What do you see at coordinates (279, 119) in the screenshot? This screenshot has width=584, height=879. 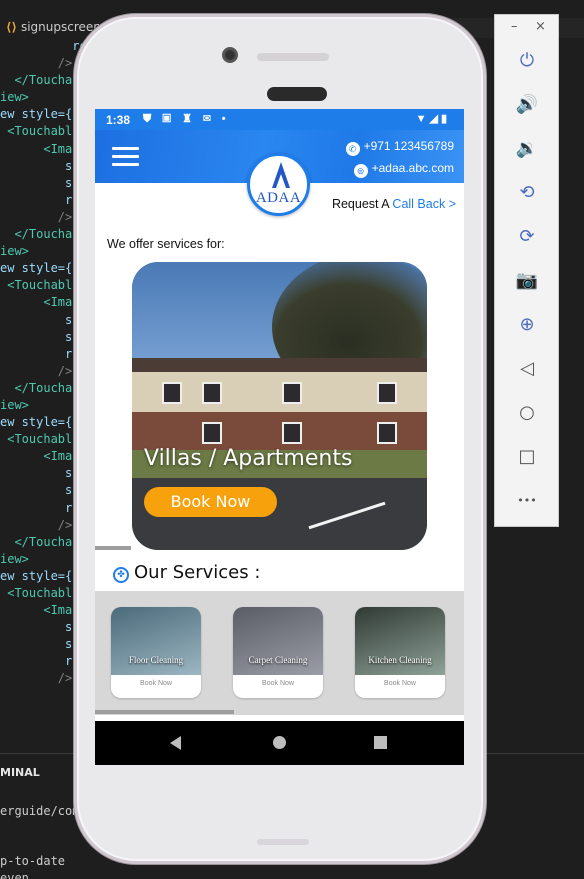 I see `status-bar: 1:38 ⛊ ▣ ♜ ✉ • ▼◢▮` at bounding box center [279, 119].